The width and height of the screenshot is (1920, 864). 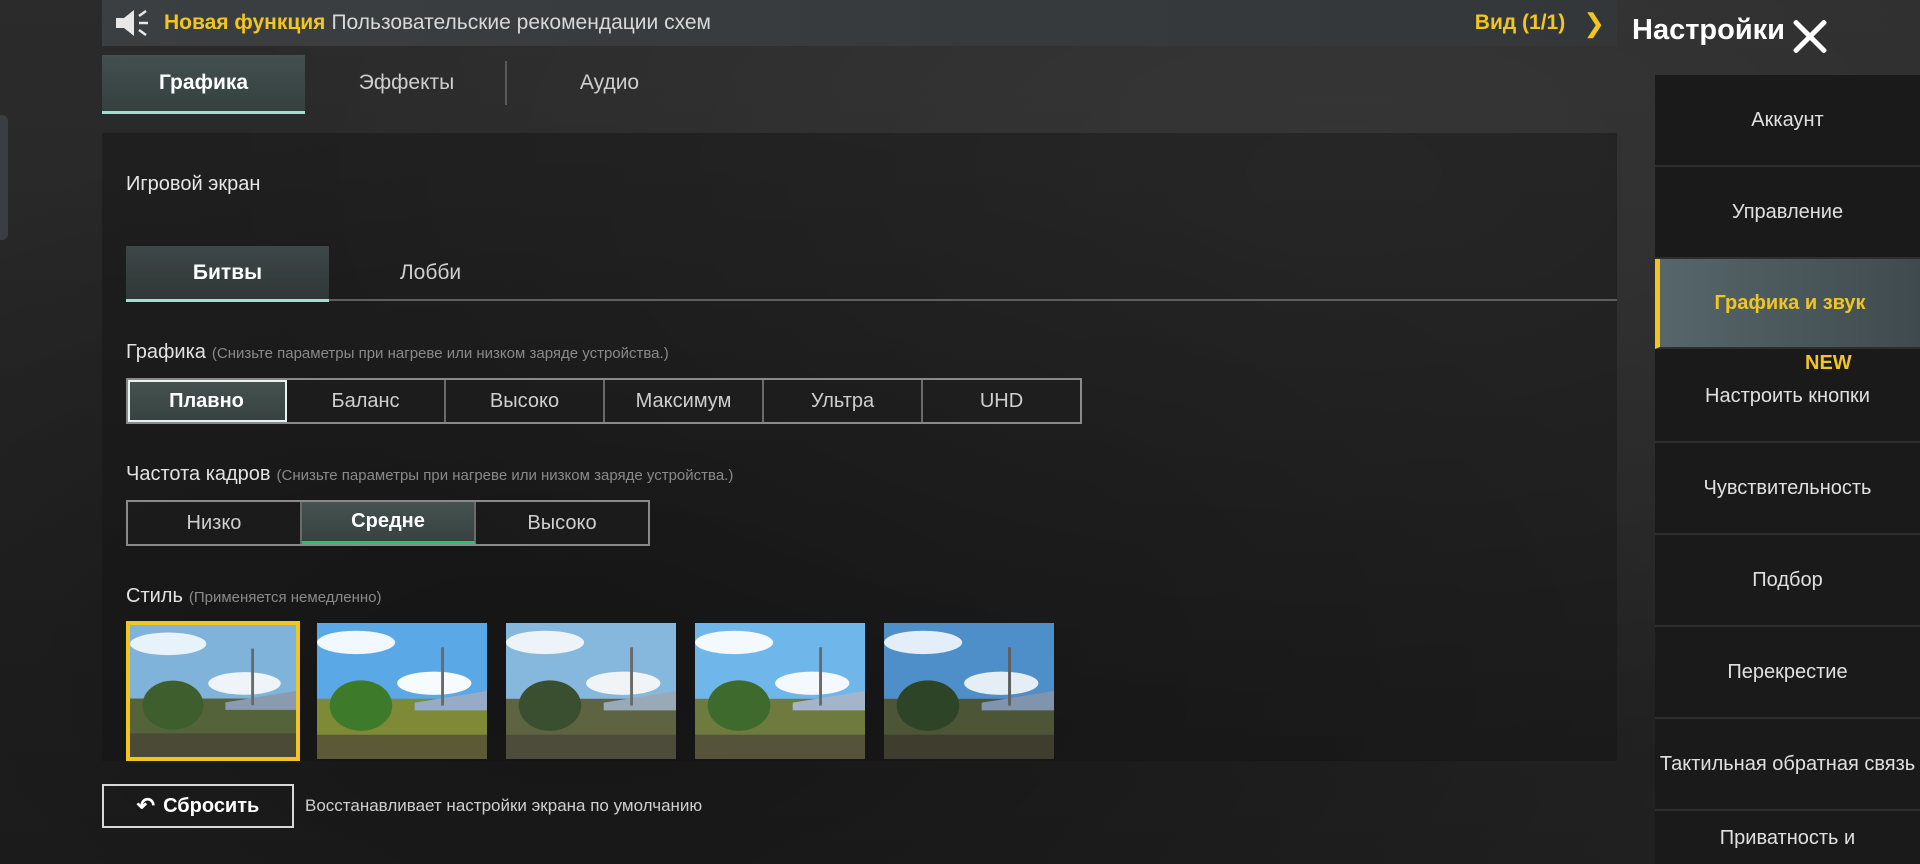 What do you see at coordinates (525, 401) in the screenshot?
I see `graphics-option-high: Высоко` at bounding box center [525, 401].